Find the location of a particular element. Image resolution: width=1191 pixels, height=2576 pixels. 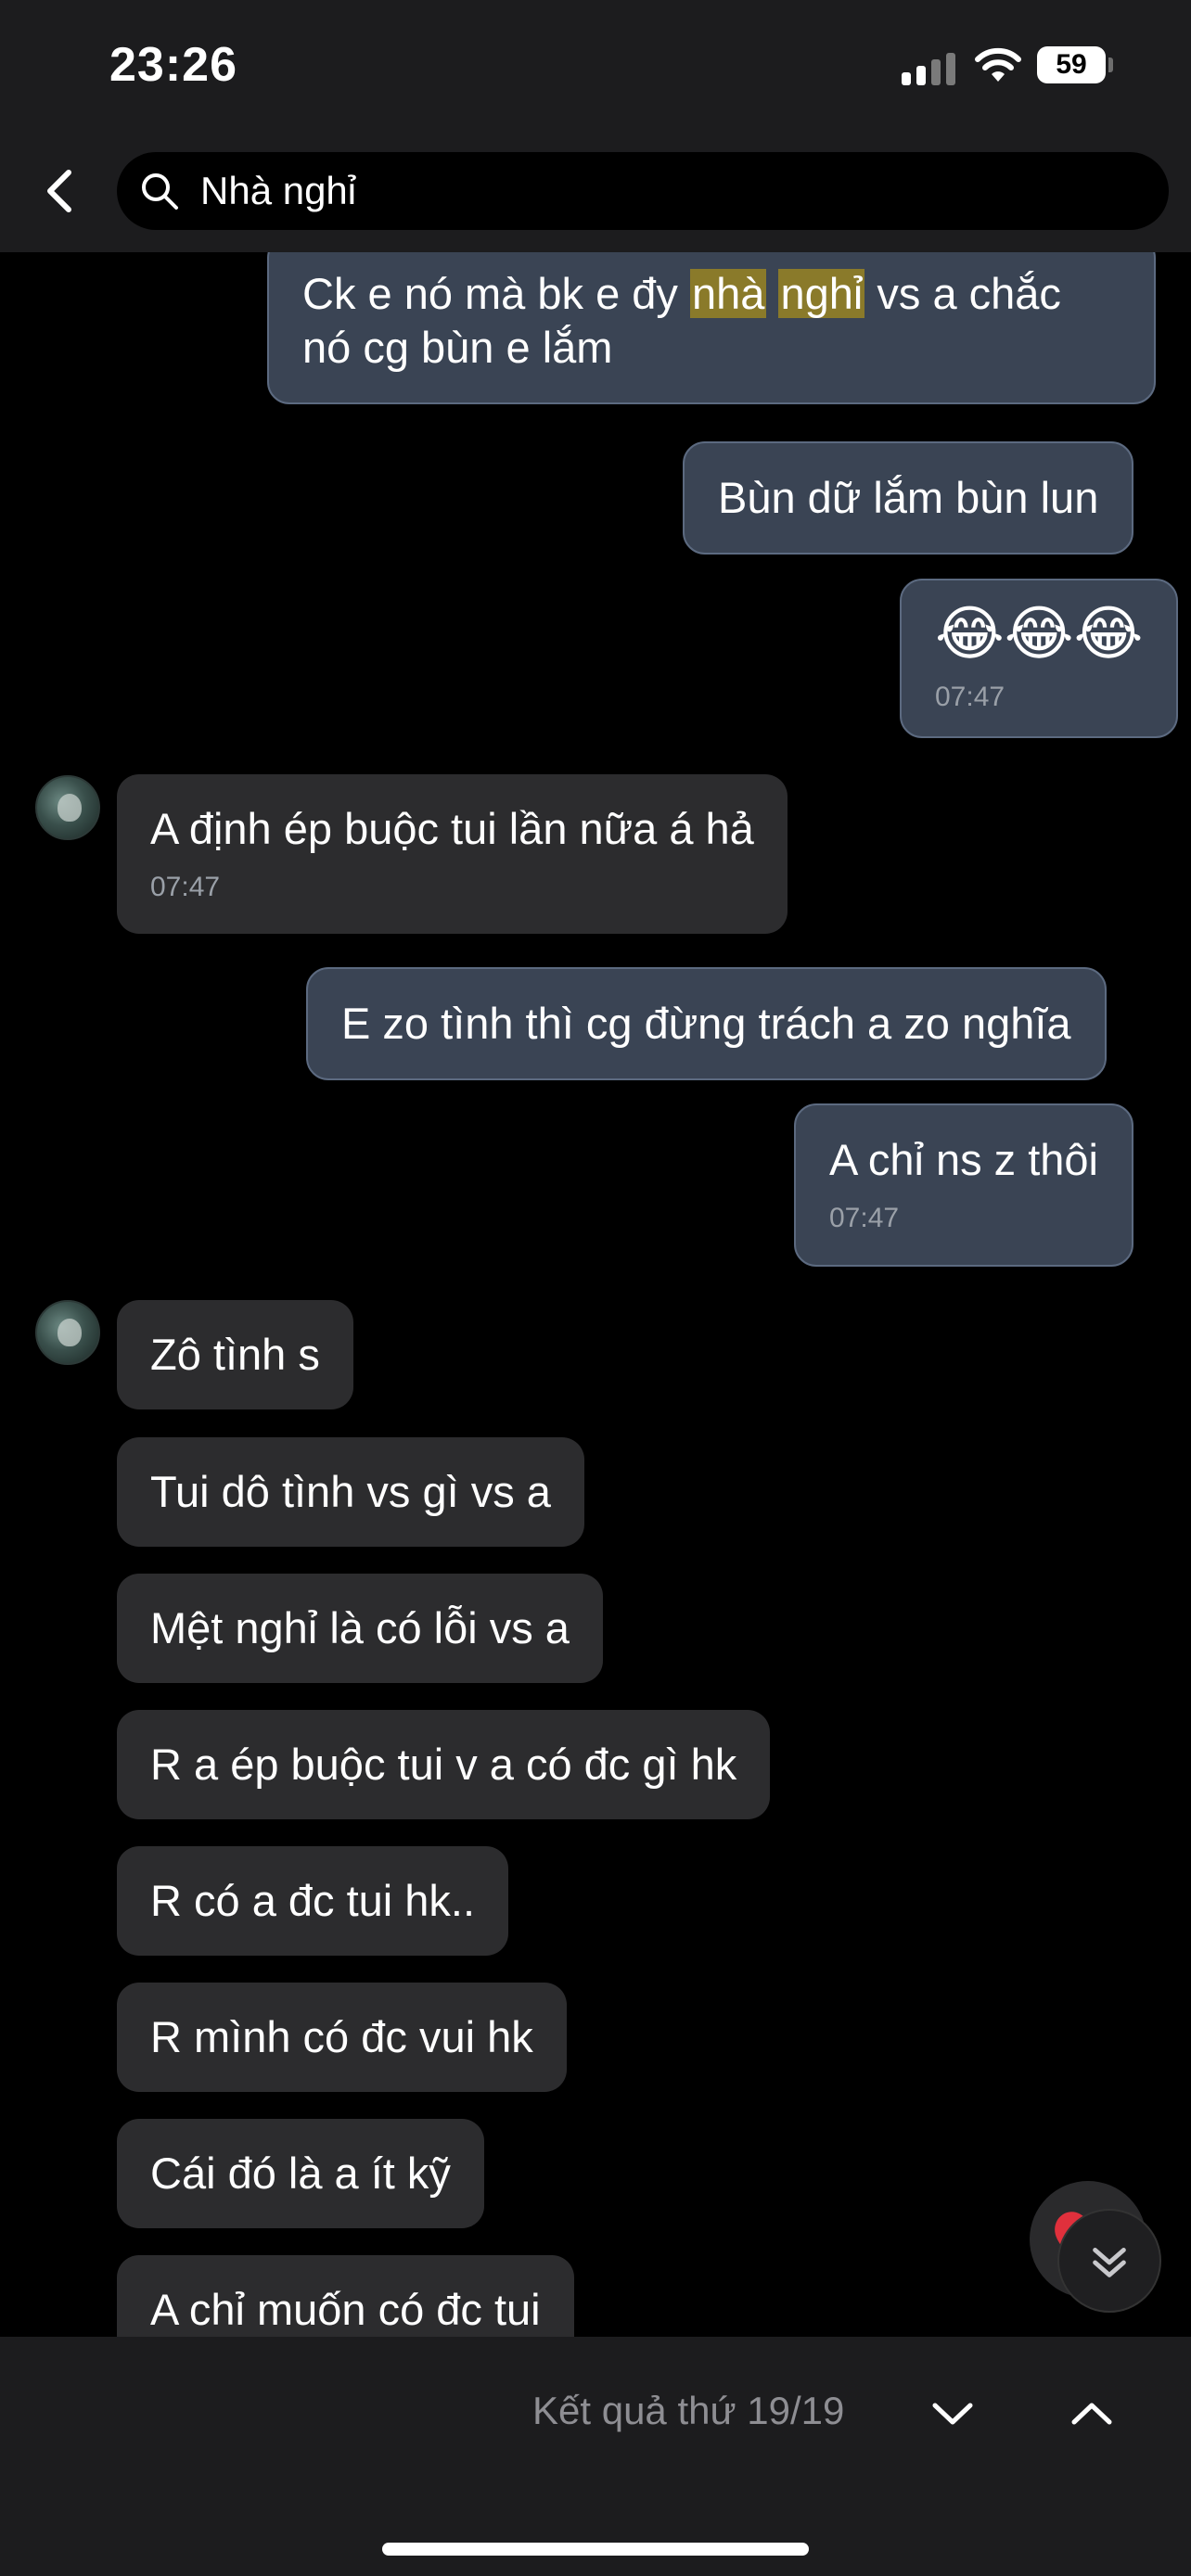

message-sent: 😂😂😂 07:47 is located at coordinates (1039, 658).